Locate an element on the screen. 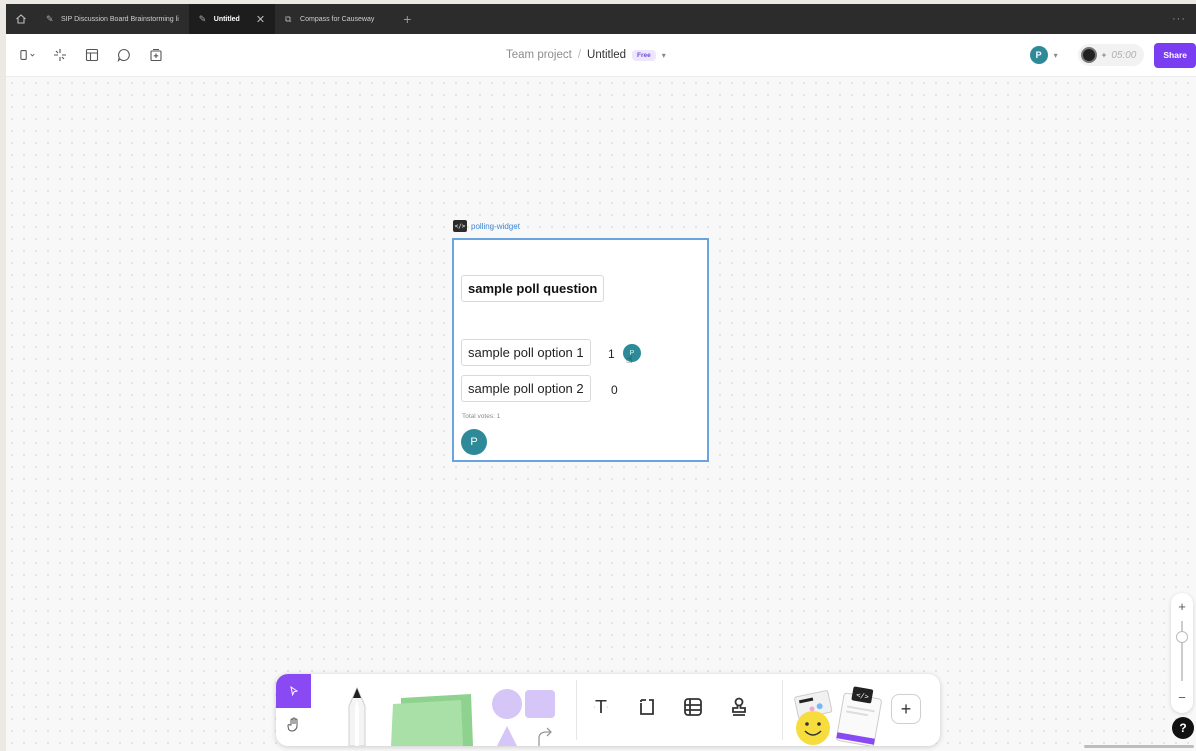  zoom-out-button: − is located at coordinates (1182, 697).